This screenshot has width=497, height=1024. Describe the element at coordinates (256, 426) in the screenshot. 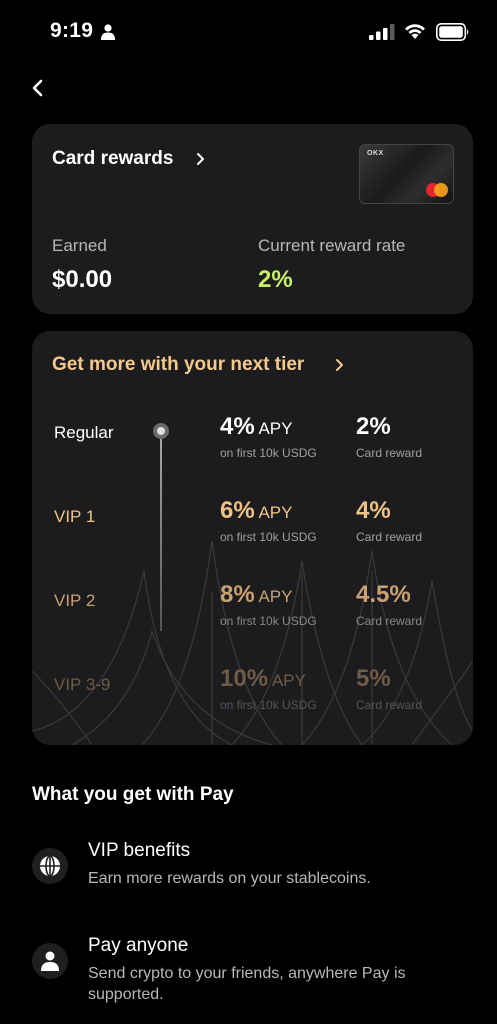

I see `tier-apy: 4% APY` at that location.